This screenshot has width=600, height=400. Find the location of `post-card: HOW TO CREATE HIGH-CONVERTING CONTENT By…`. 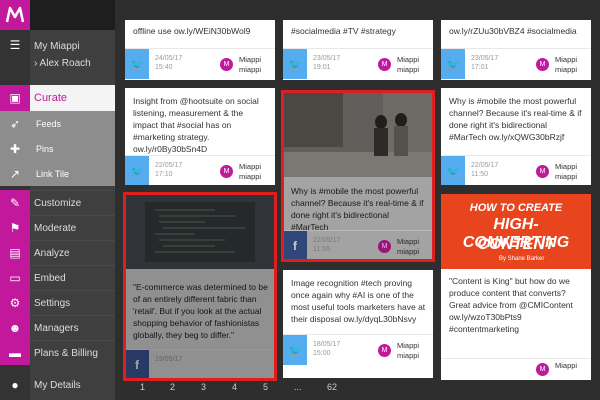

post-card: HOW TO CREATE HIGH-CONVERTING CONTENT By… is located at coordinates (516, 287).